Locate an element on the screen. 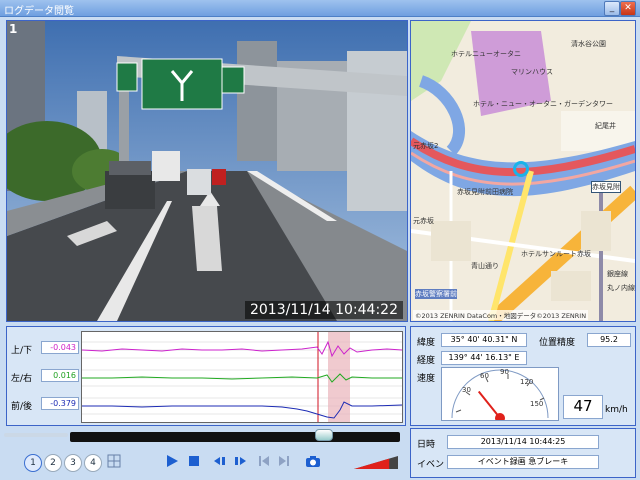  gauge-tick-120: 120 is located at coordinates (527, 382).